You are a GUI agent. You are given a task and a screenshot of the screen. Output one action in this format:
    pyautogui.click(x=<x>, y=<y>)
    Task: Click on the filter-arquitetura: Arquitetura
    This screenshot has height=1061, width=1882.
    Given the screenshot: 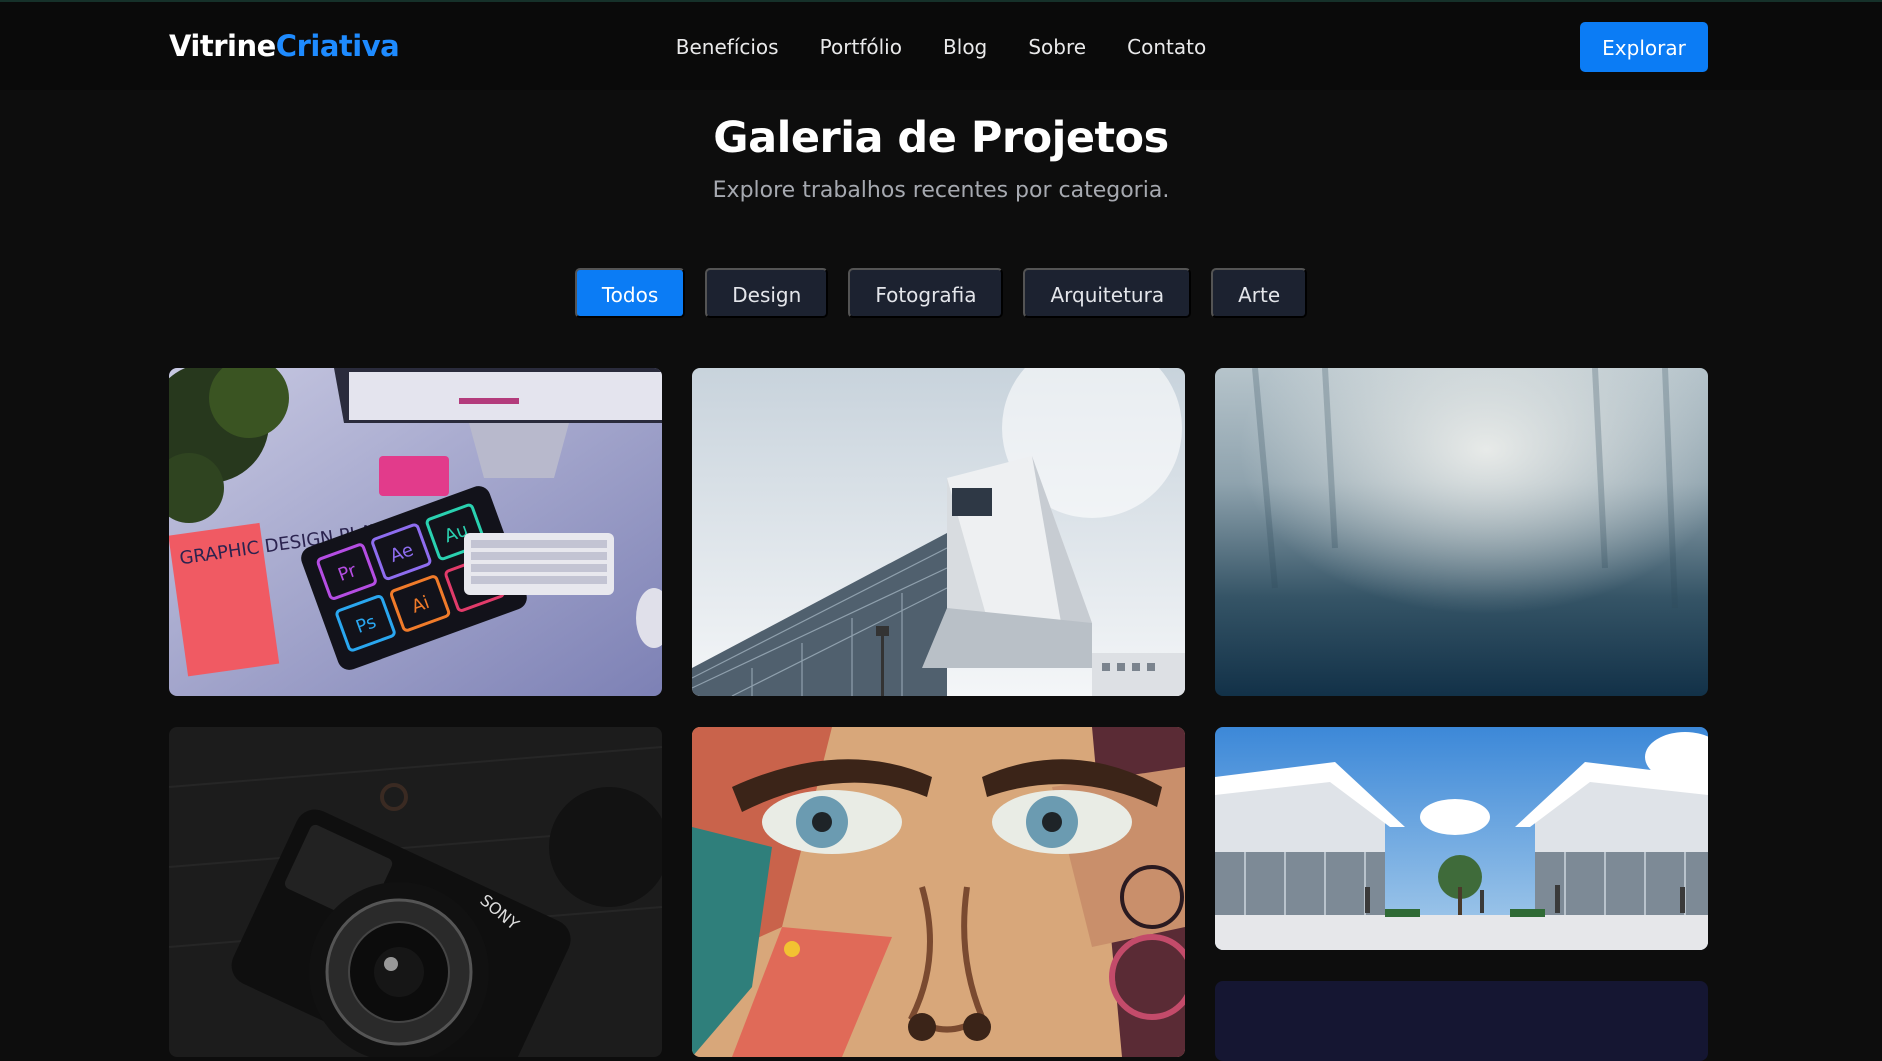 What is the action you would take?
    pyautogui.click(x=1107, y=293)
    